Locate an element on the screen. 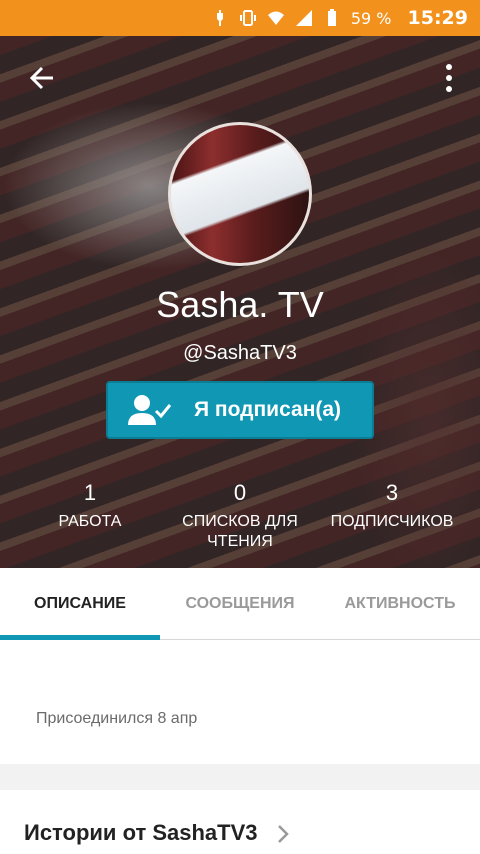 The width and height of the screenshot is (480, 854). usb-icon is located at coordinates (219, 18).